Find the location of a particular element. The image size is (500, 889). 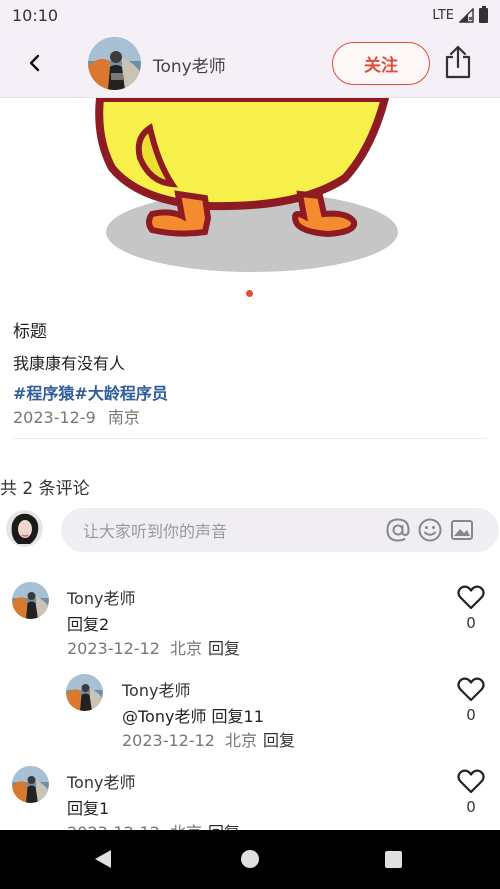

back-button is located at coordinates (35, 63).